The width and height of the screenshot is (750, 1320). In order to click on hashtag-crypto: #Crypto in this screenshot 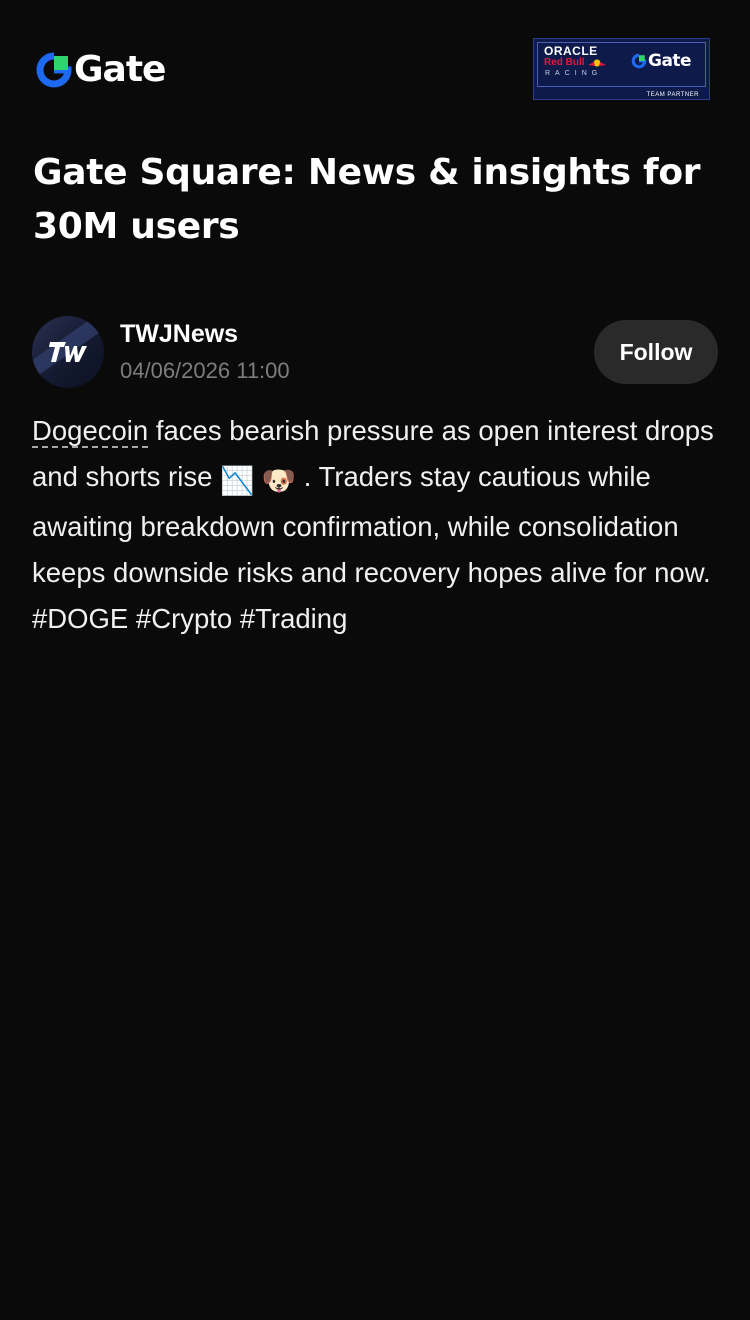, I will do `click(184, 618)`.